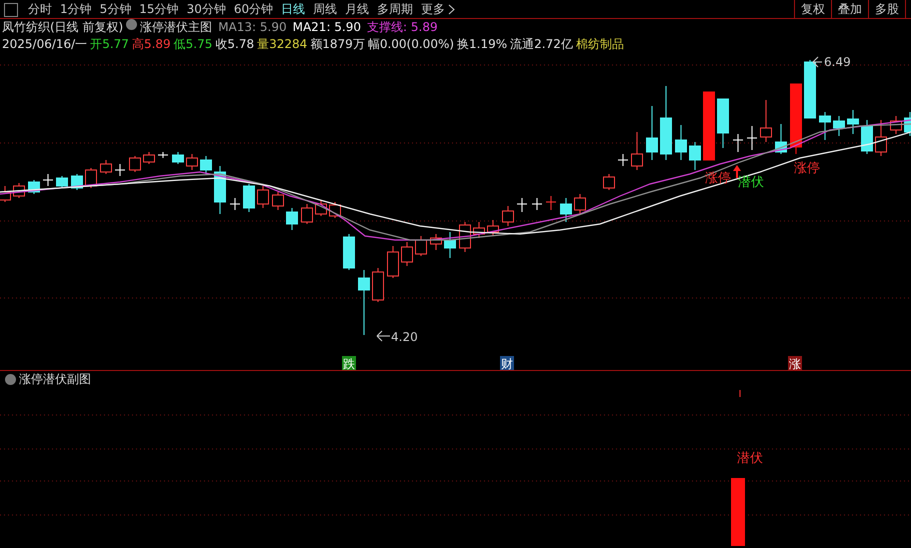  I want to click on toolbar-button: 复权, so click(812, 9).